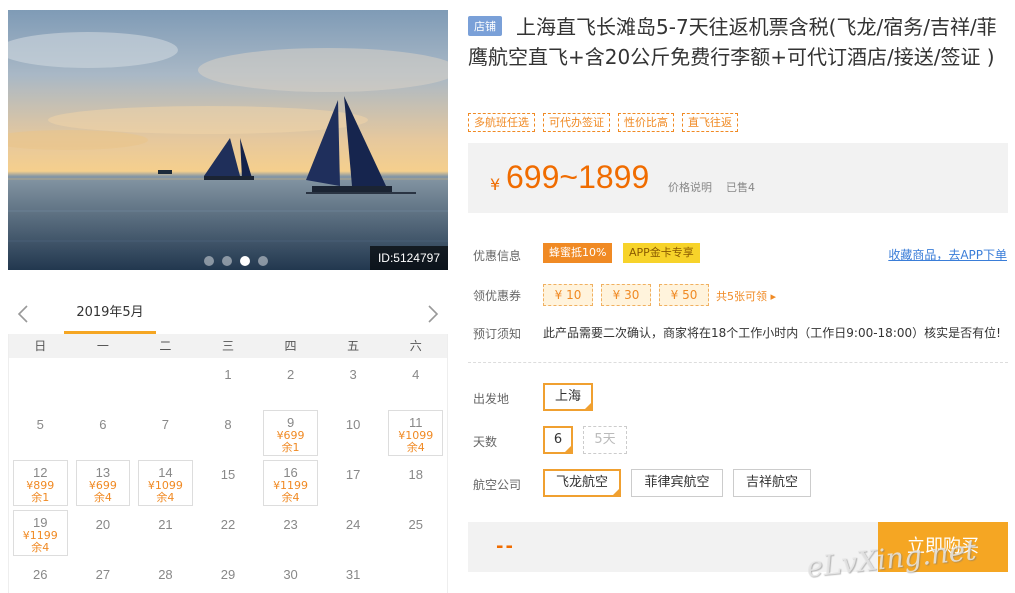 The image size is (1015, 593). What do you see at coordinates (690, 187) in the screenshot?
I see `price-note-link: 价格说明` at bounding box center [690, 187].